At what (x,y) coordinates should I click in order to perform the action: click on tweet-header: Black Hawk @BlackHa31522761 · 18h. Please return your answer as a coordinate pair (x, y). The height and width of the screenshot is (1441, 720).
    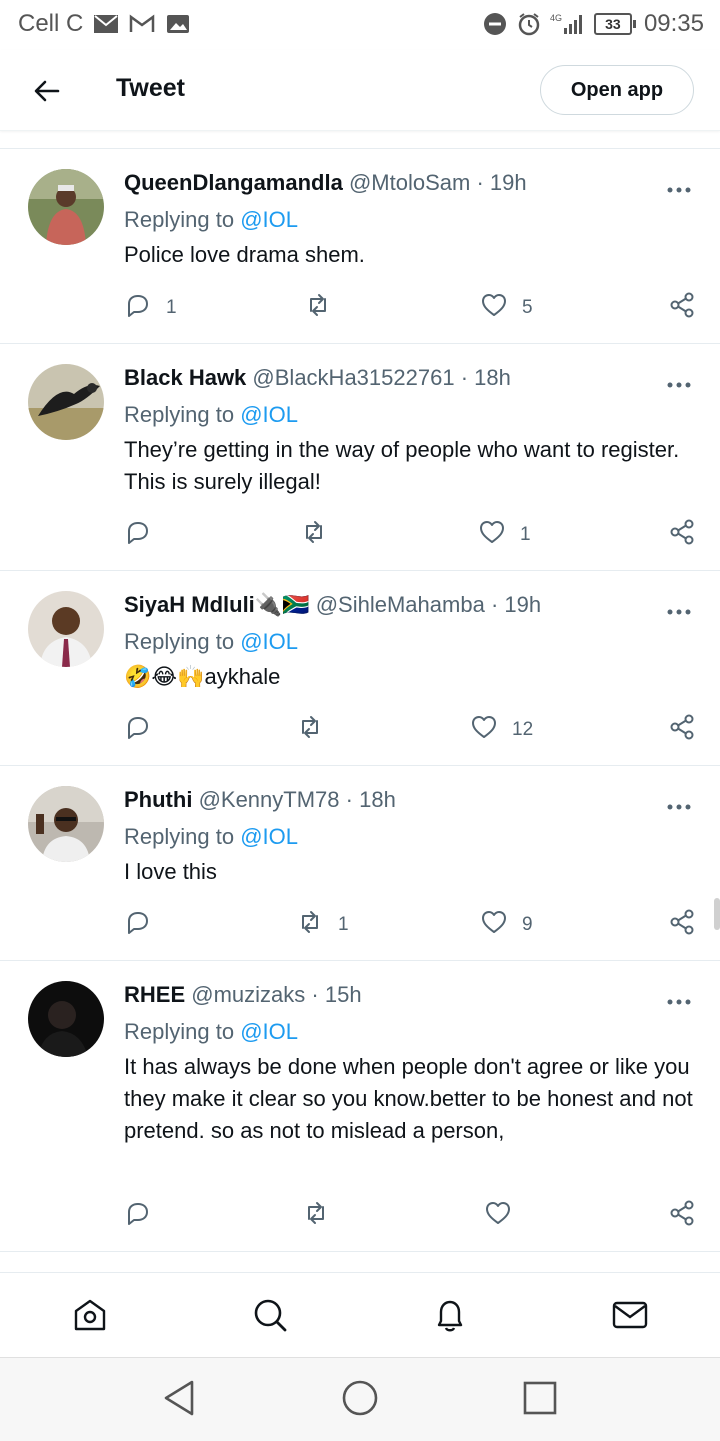
    Looking at the image, I should click on (317, 377).